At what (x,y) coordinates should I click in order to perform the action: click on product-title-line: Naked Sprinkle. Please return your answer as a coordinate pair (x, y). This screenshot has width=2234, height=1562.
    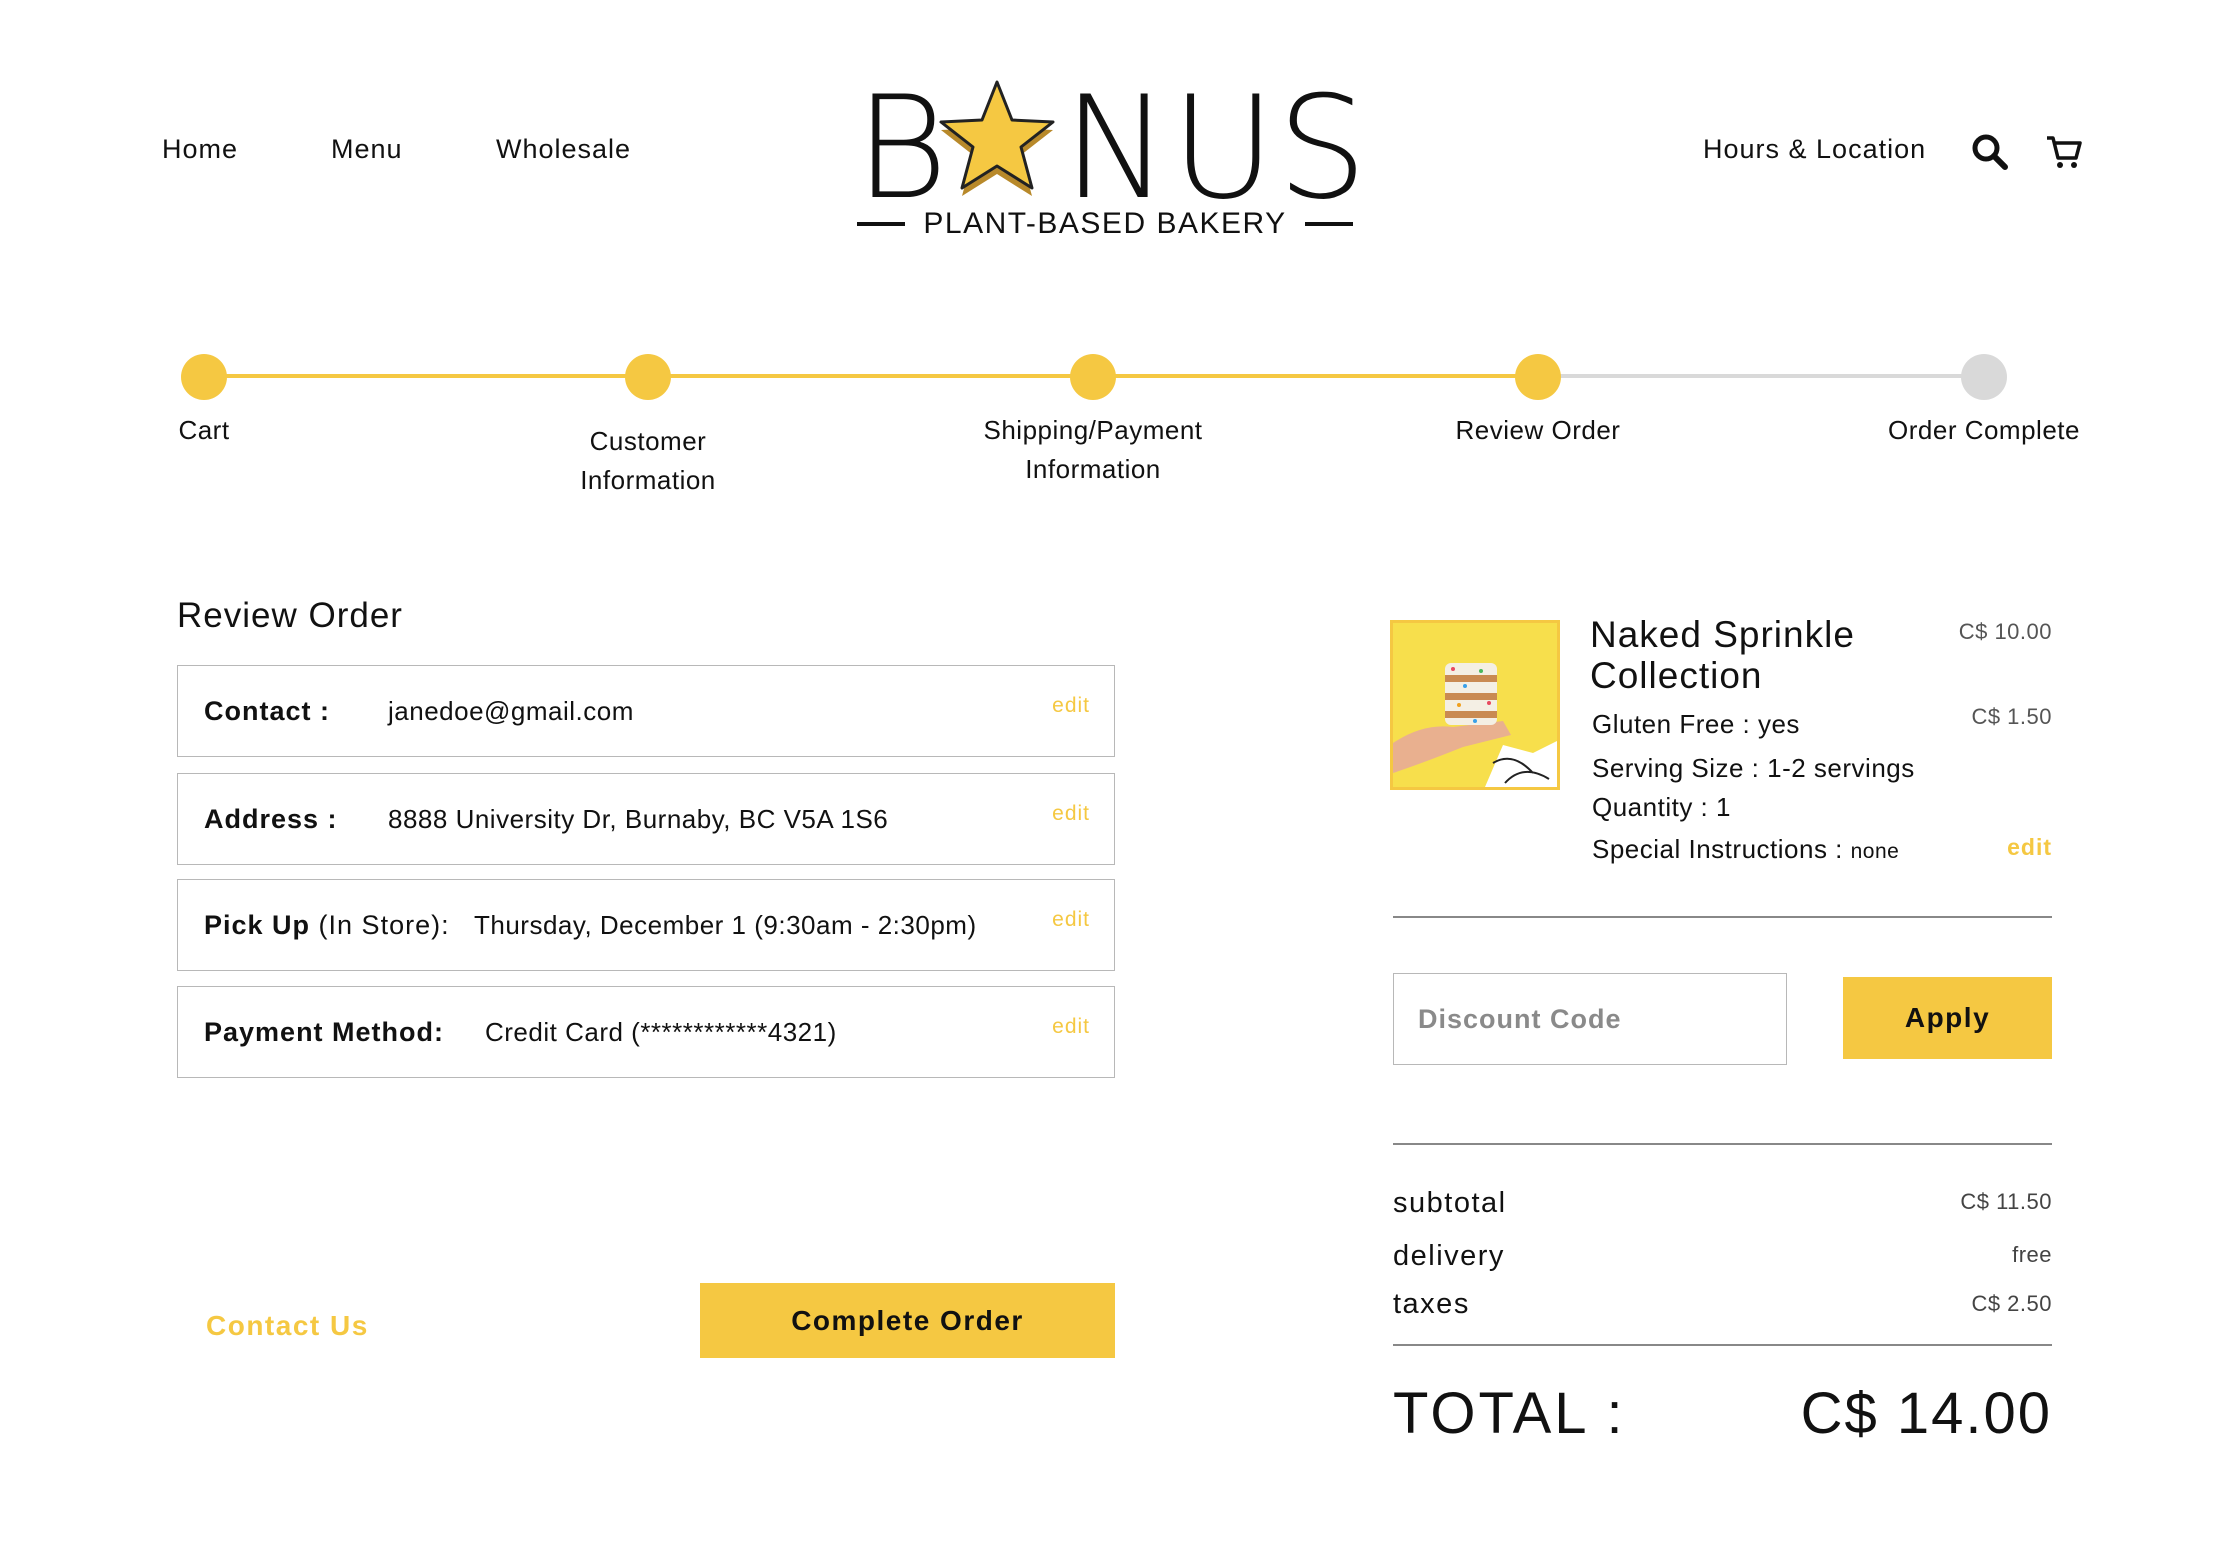
    Looking at the image, I should click on (1722, 634).